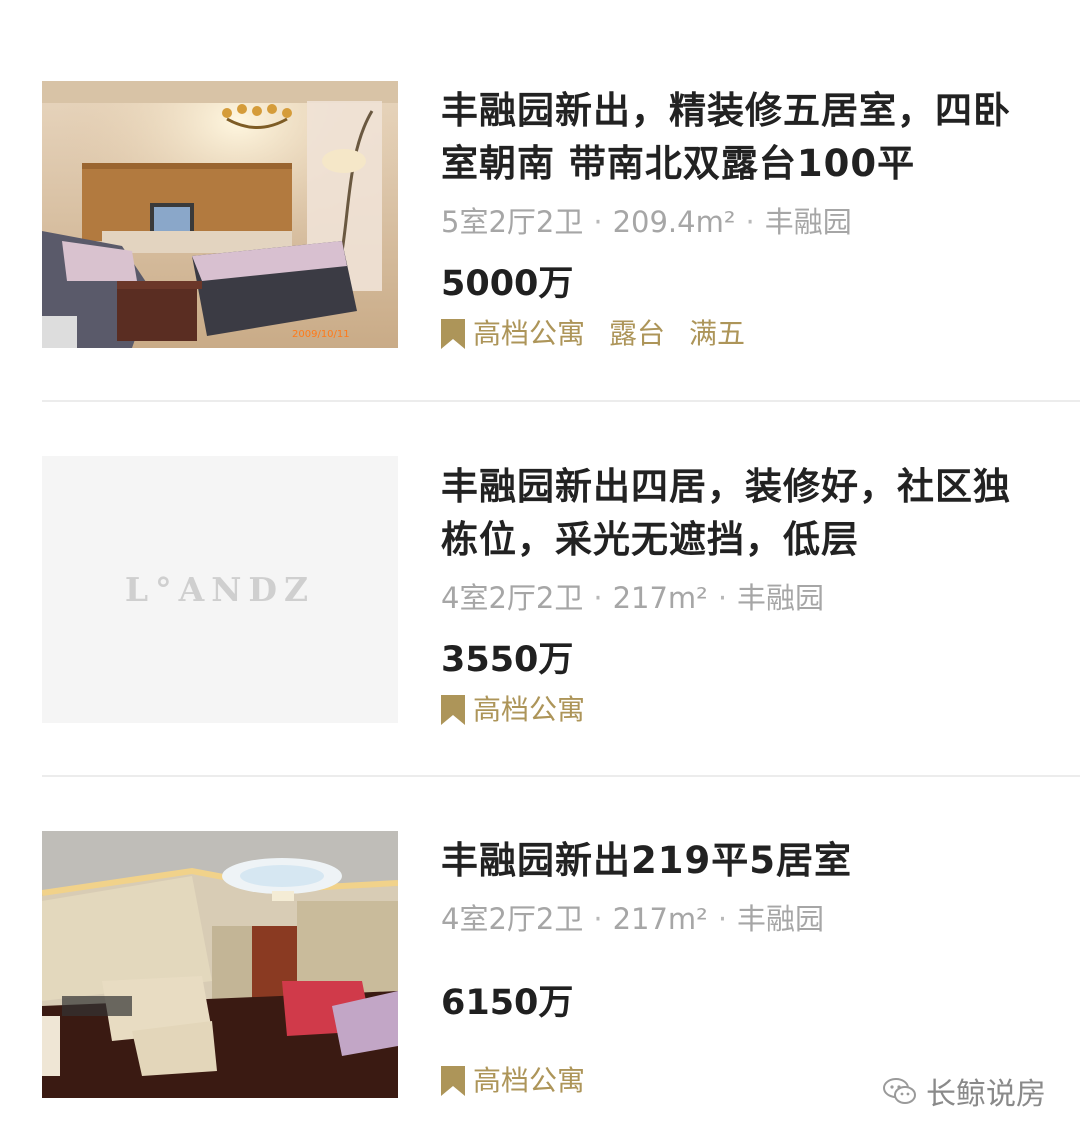 The width and height of the screenshot is (1080, 1147). Describe the element at coordinates (637, 333) in the screenshot. I see `tag: 露台` at that location.